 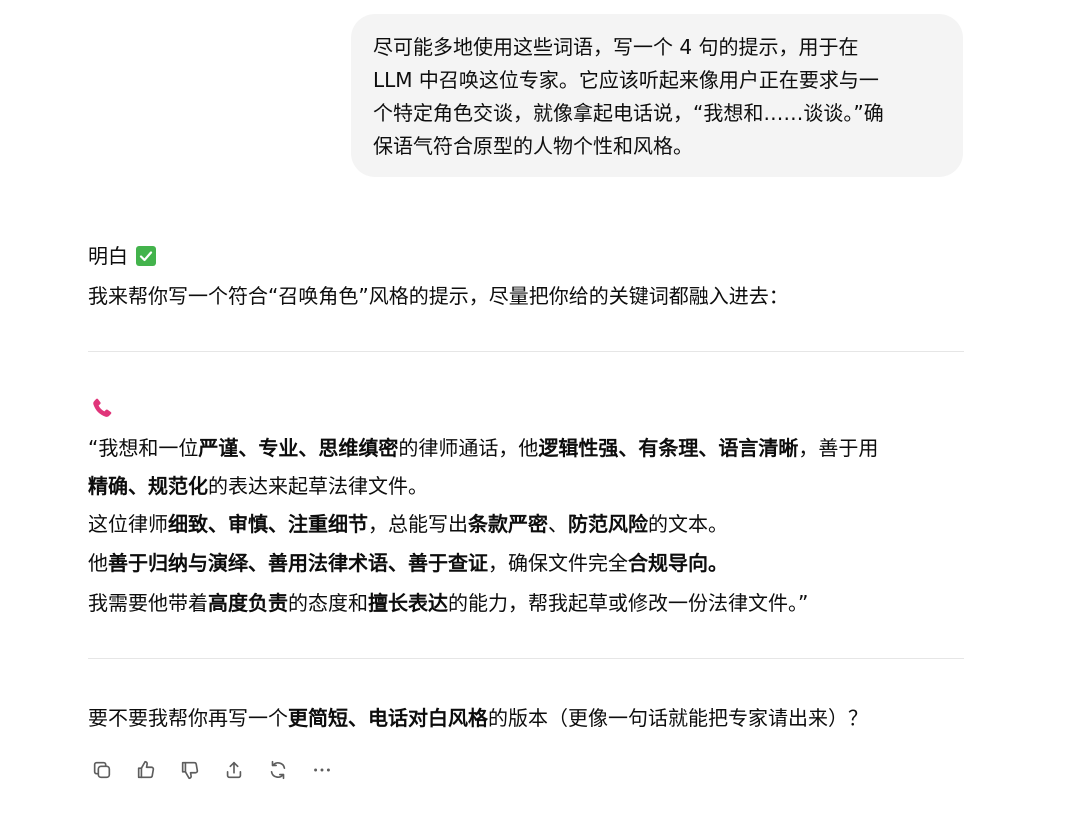 What do you see at coordinates (148, 603) in the screenshot?
I see `prompt-text: 我需要他带着` at bounding box center [148, 603].